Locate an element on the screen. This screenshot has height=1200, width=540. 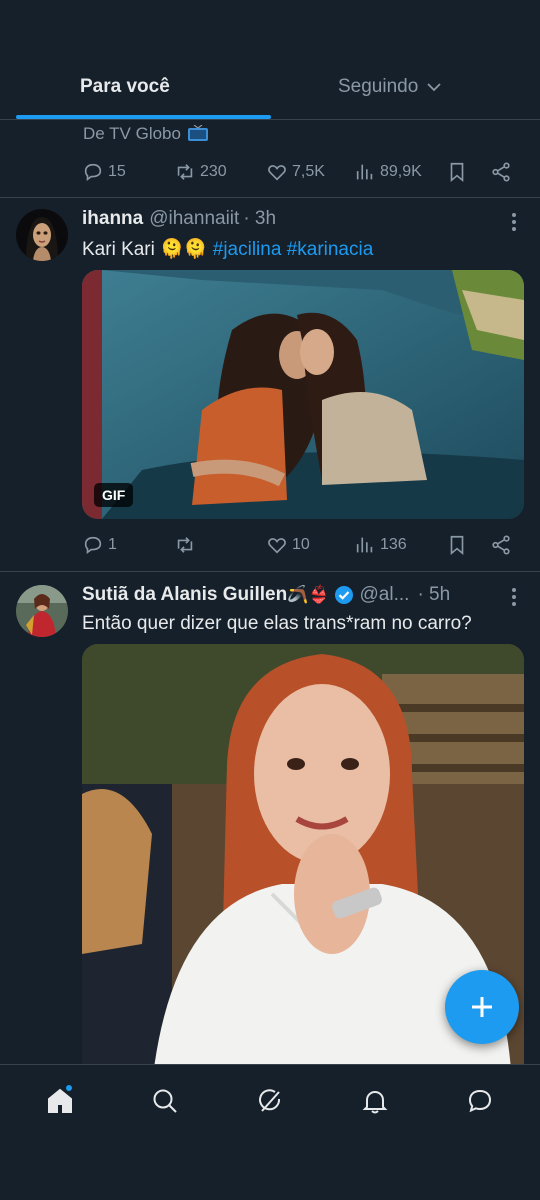
reply-count: 1 is located at coordinates (112, 544).